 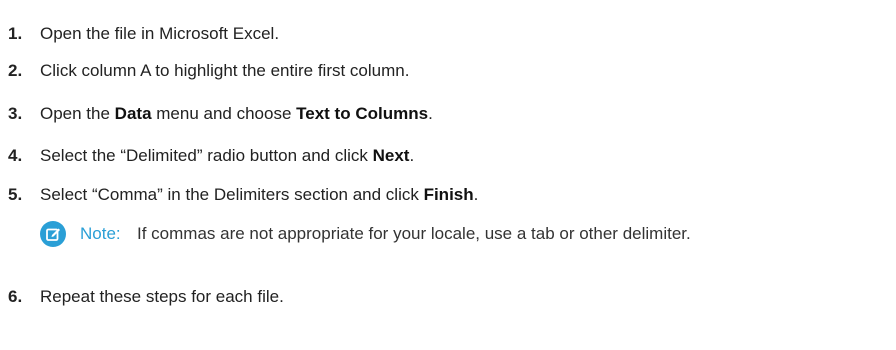 I want to click on step-number: 2., so click(x=15, y=70).